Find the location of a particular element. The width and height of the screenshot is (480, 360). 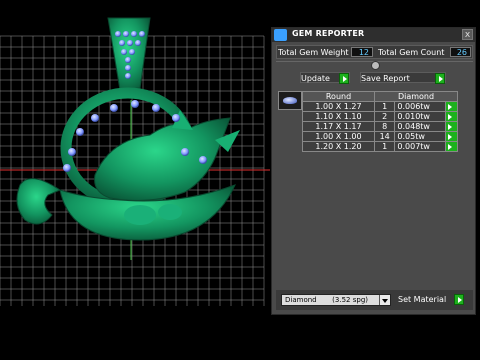

save-report-button: Save Report is located at coordinates (403, 78).